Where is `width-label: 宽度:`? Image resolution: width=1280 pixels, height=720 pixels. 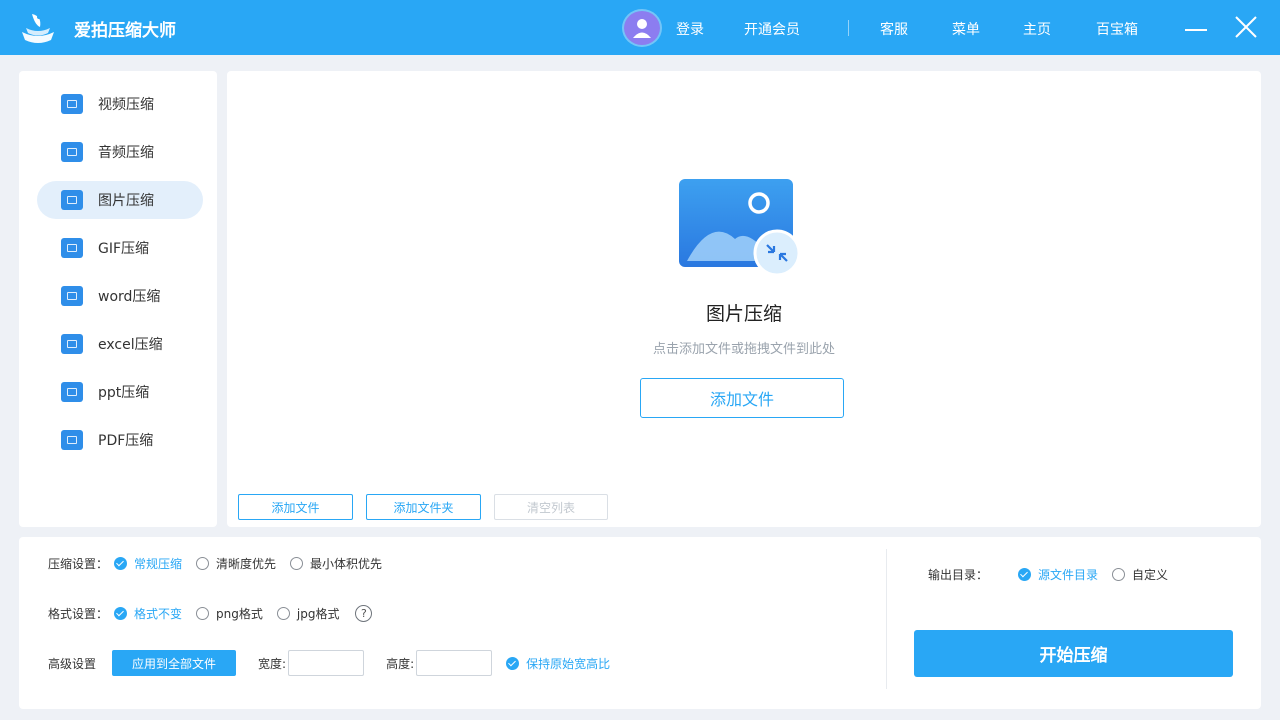 width-label: 宽度: is located at coordinates (272, 663).